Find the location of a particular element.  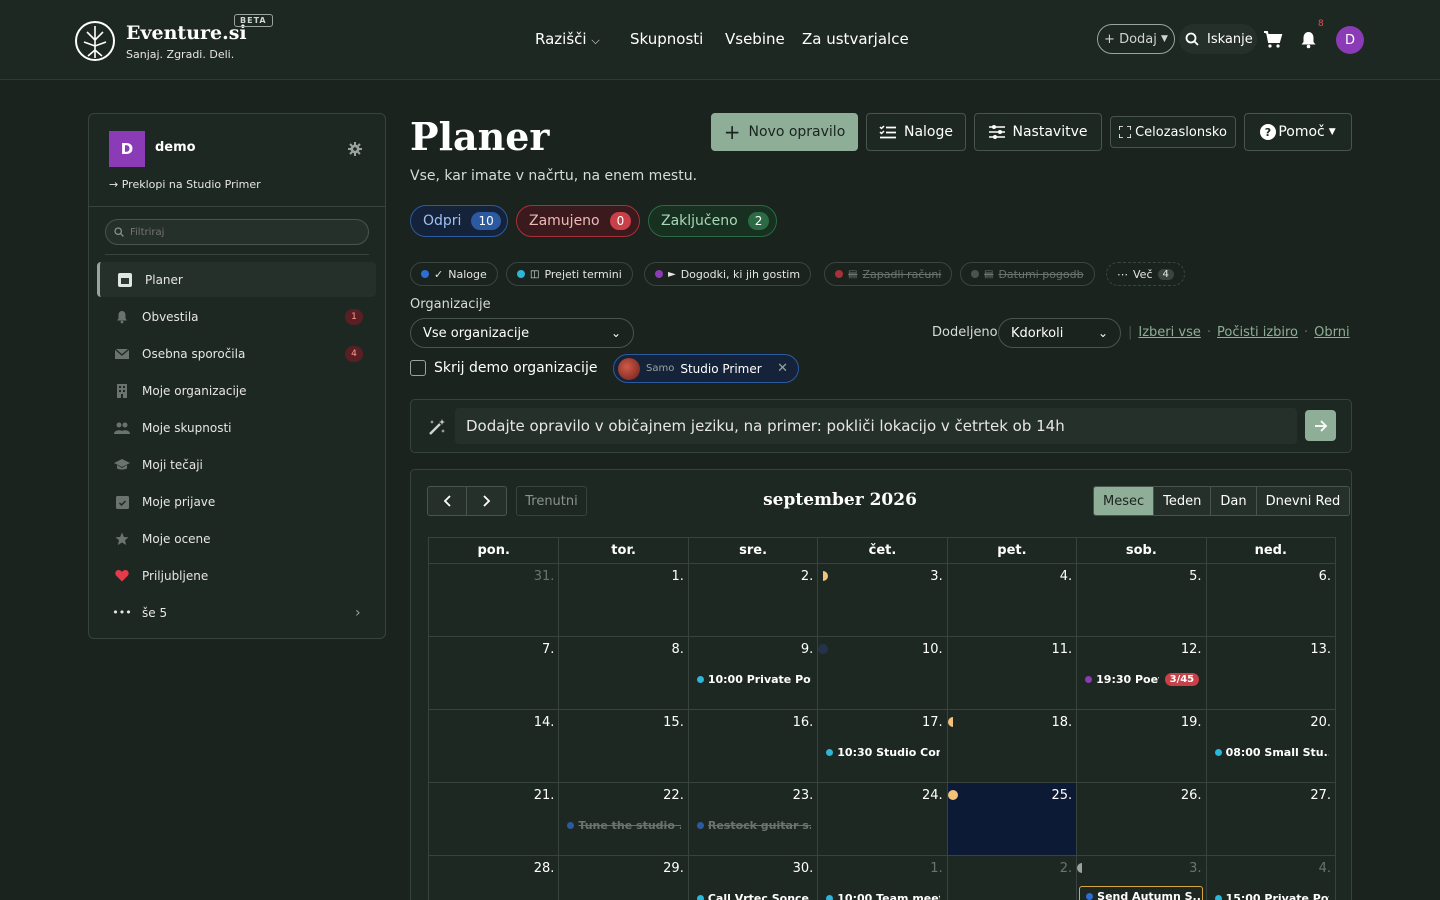

calendar-day-cell: 12. 19:30 Poet... 3/45 is located at coordinates (1140, 673).